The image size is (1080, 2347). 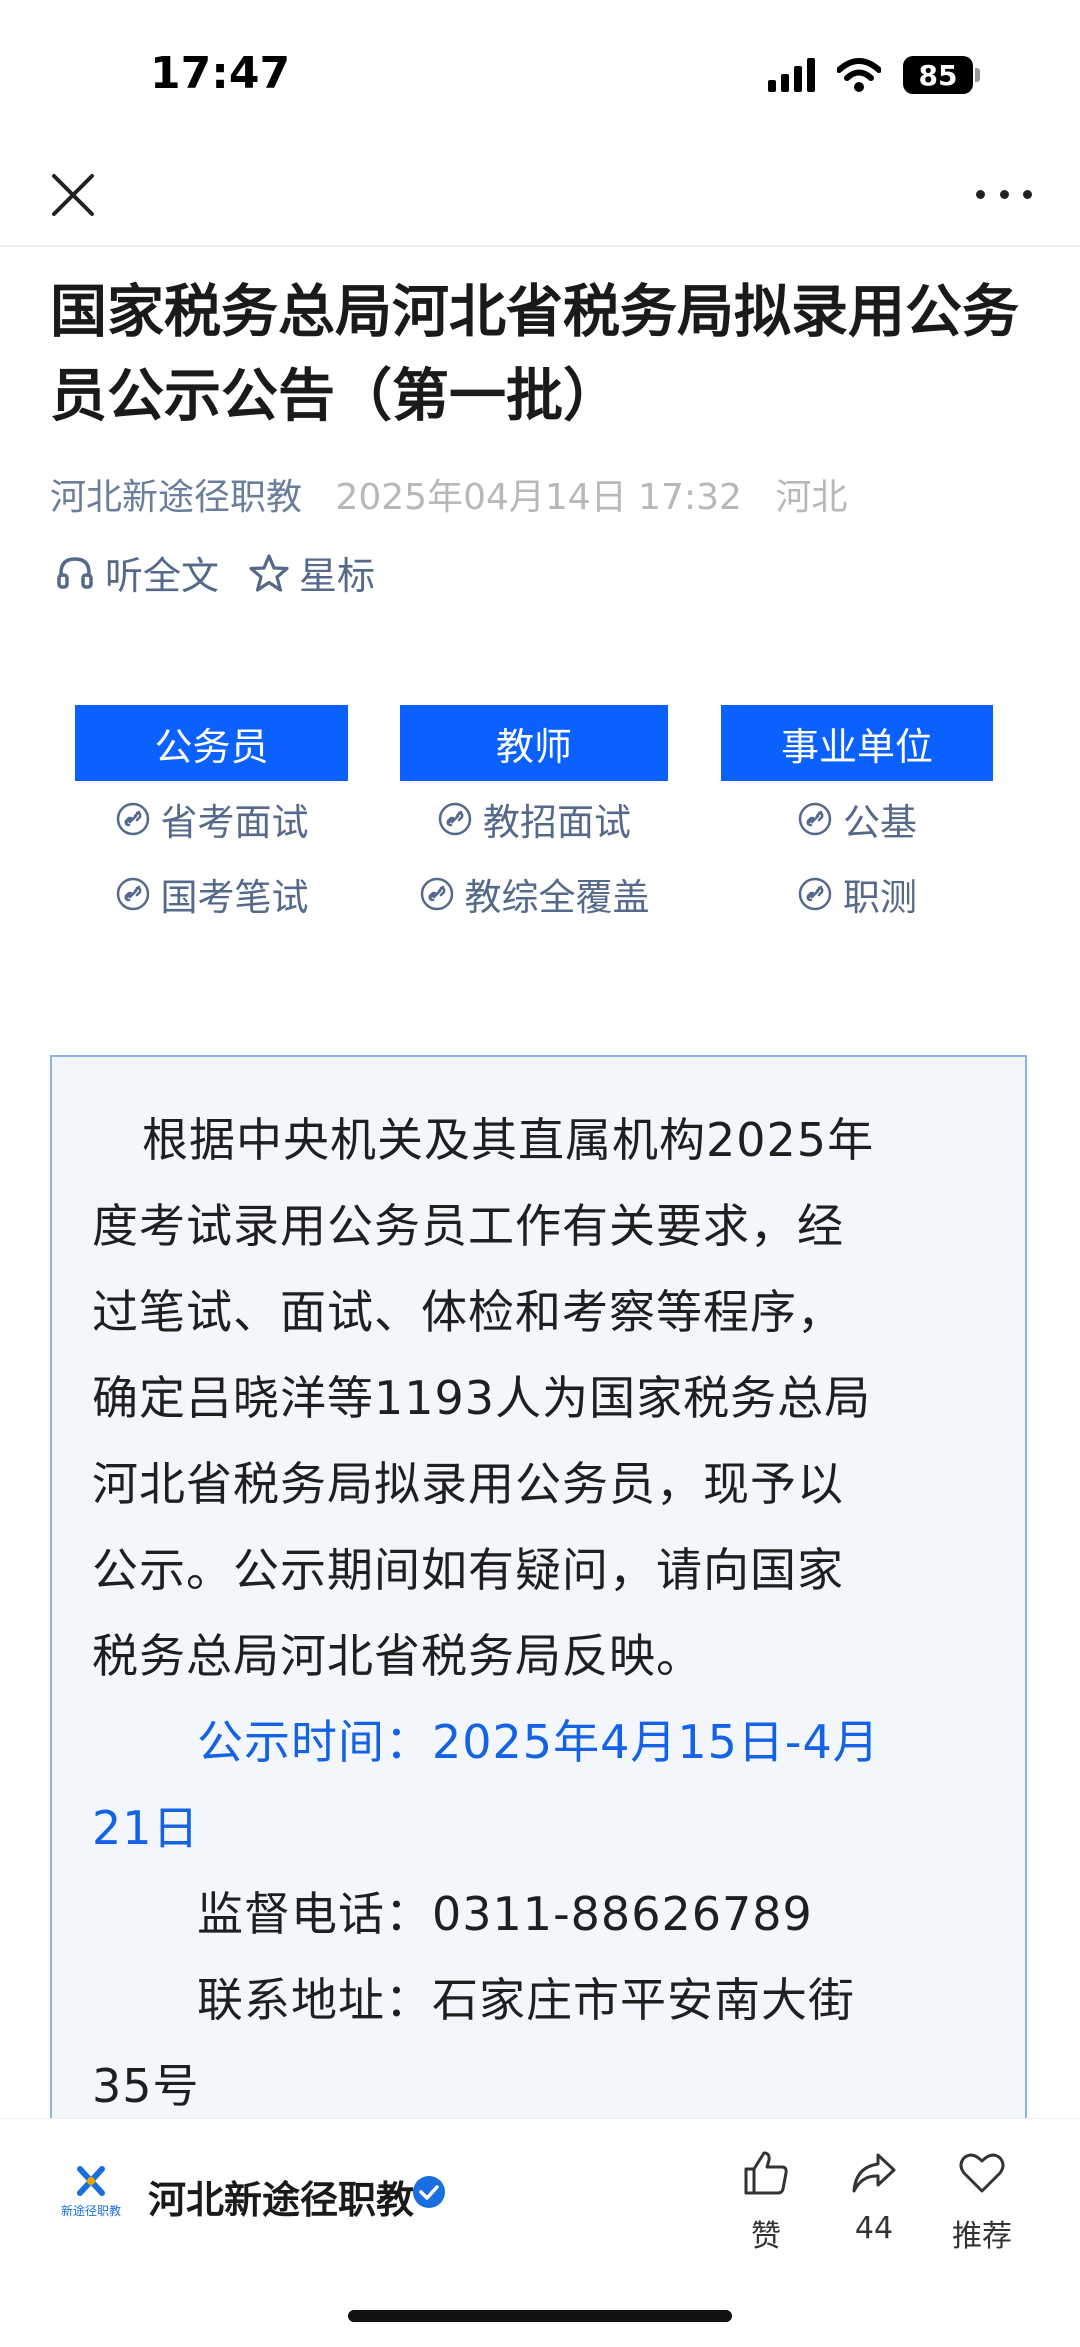 What do you see at coordinates (534, 743) in the screenshot?
I see `category-header: 教师` at bounding box center [534, 743].